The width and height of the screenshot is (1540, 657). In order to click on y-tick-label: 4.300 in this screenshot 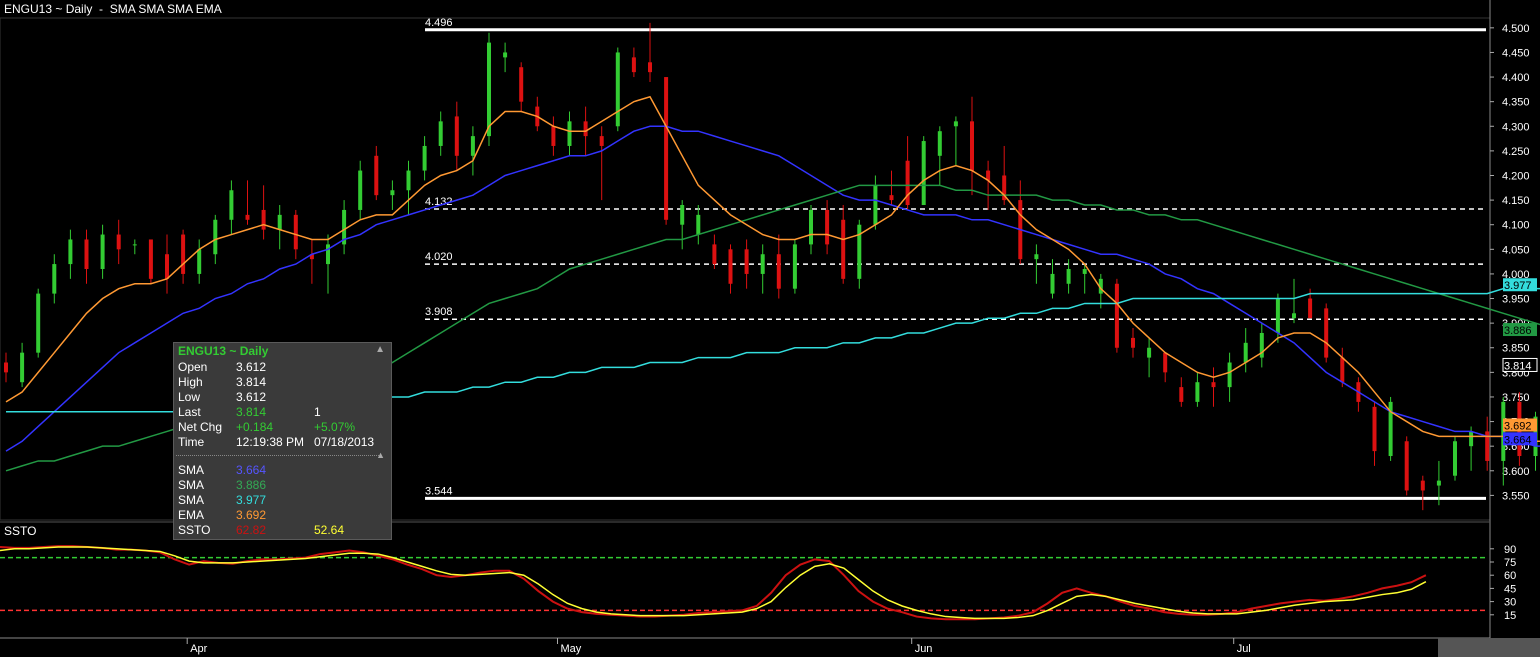, I will do `click(1516, 127)`.